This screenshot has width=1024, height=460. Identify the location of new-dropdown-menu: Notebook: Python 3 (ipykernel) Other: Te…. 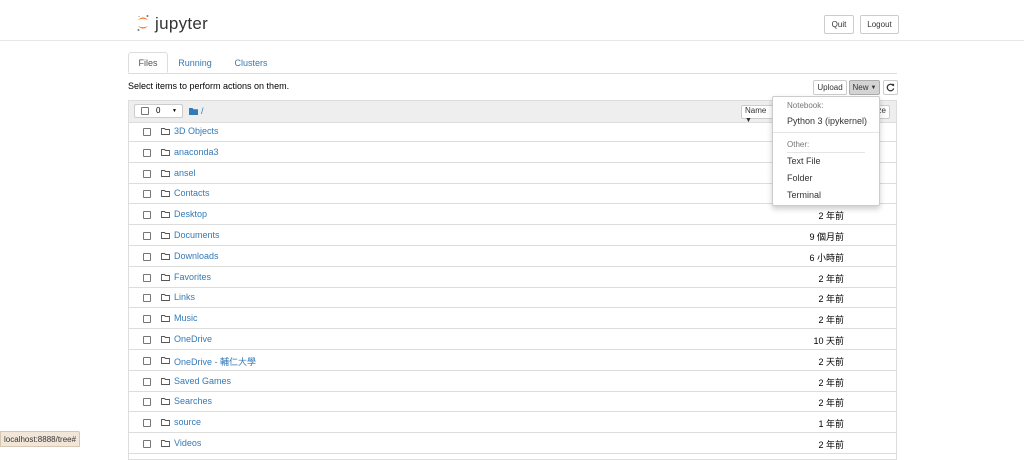
(826, 151).